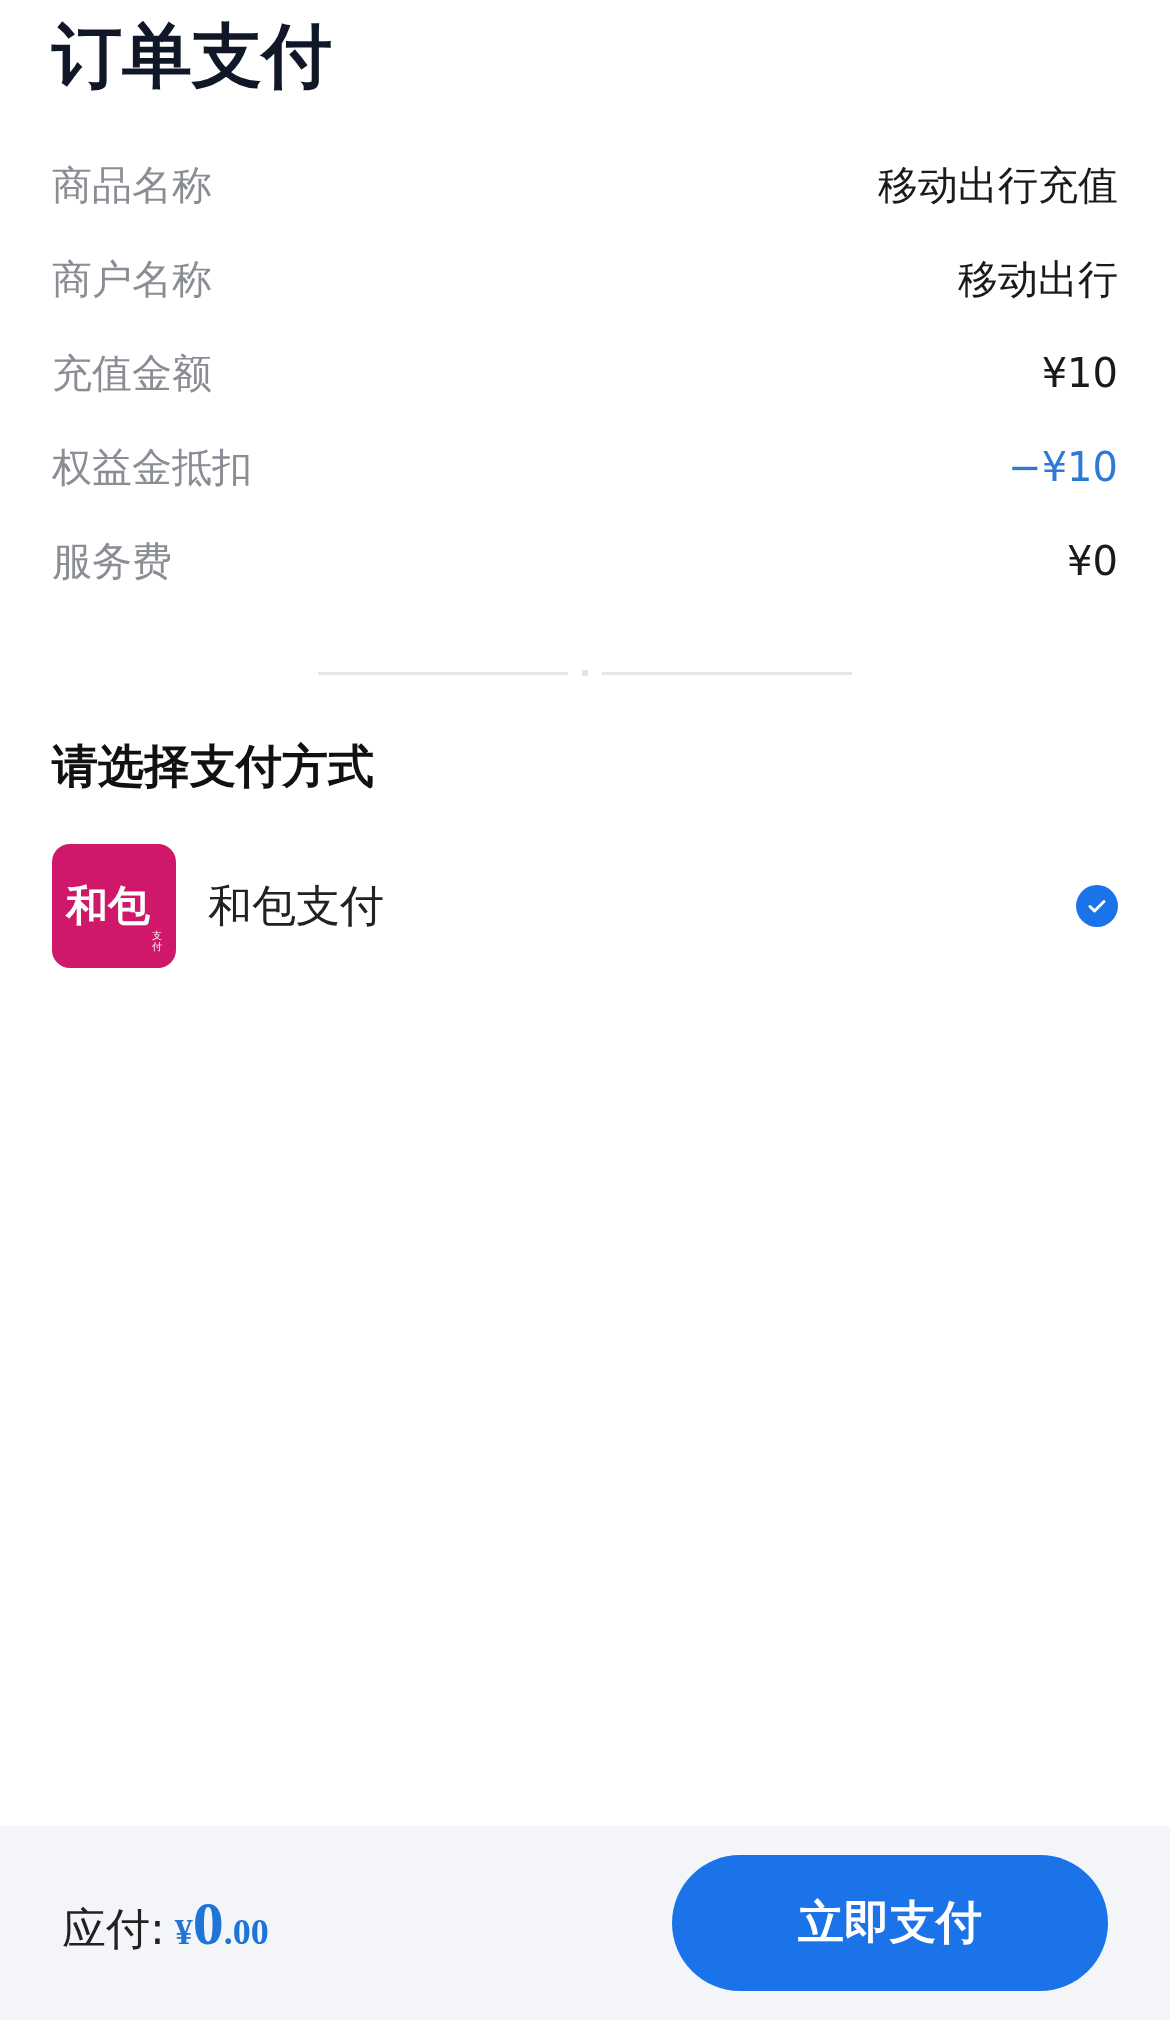  I want to click on wallet-logo: 和包 支付, so click(114, 906).